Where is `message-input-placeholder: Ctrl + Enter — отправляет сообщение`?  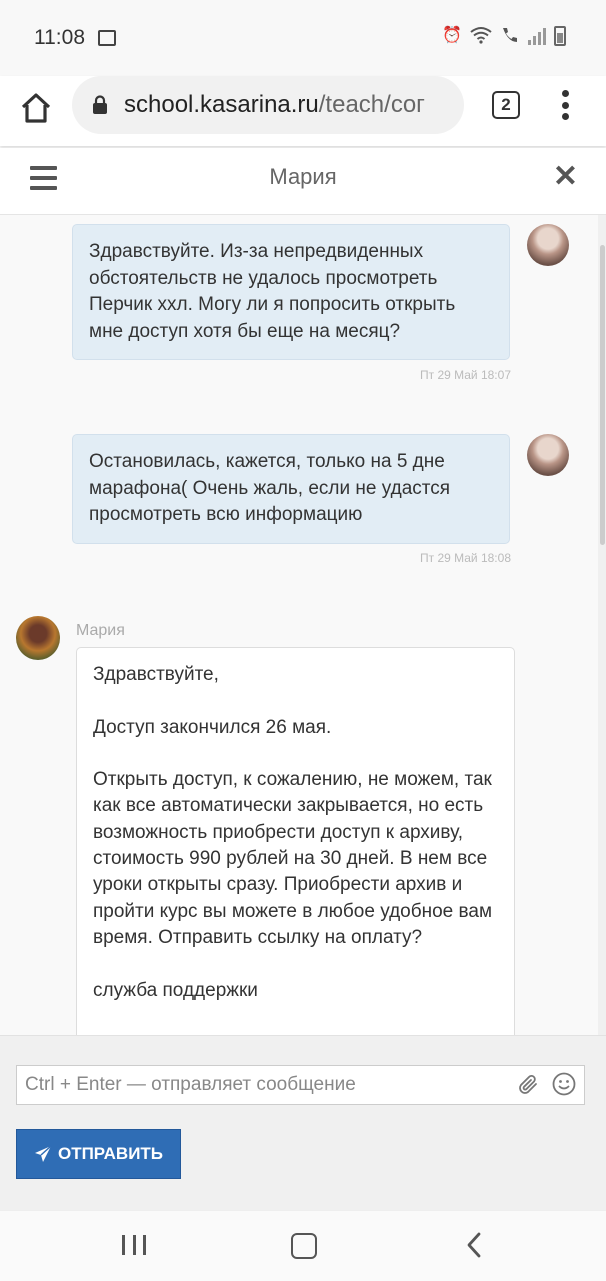
message-input-placeholder: Ctrl + Enter — отправляет сообщение is located at coordinates (190, 1084).